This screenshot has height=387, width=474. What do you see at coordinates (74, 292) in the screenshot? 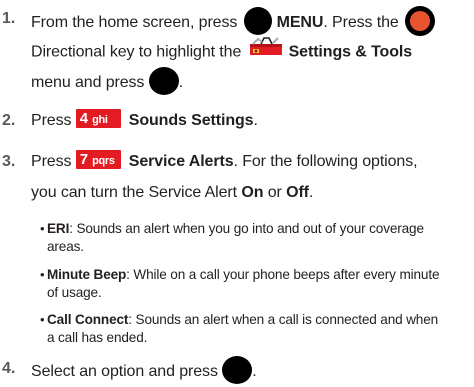
I see `option-minute-beep-line-2: of usage.` at bounding box center [74, 292].